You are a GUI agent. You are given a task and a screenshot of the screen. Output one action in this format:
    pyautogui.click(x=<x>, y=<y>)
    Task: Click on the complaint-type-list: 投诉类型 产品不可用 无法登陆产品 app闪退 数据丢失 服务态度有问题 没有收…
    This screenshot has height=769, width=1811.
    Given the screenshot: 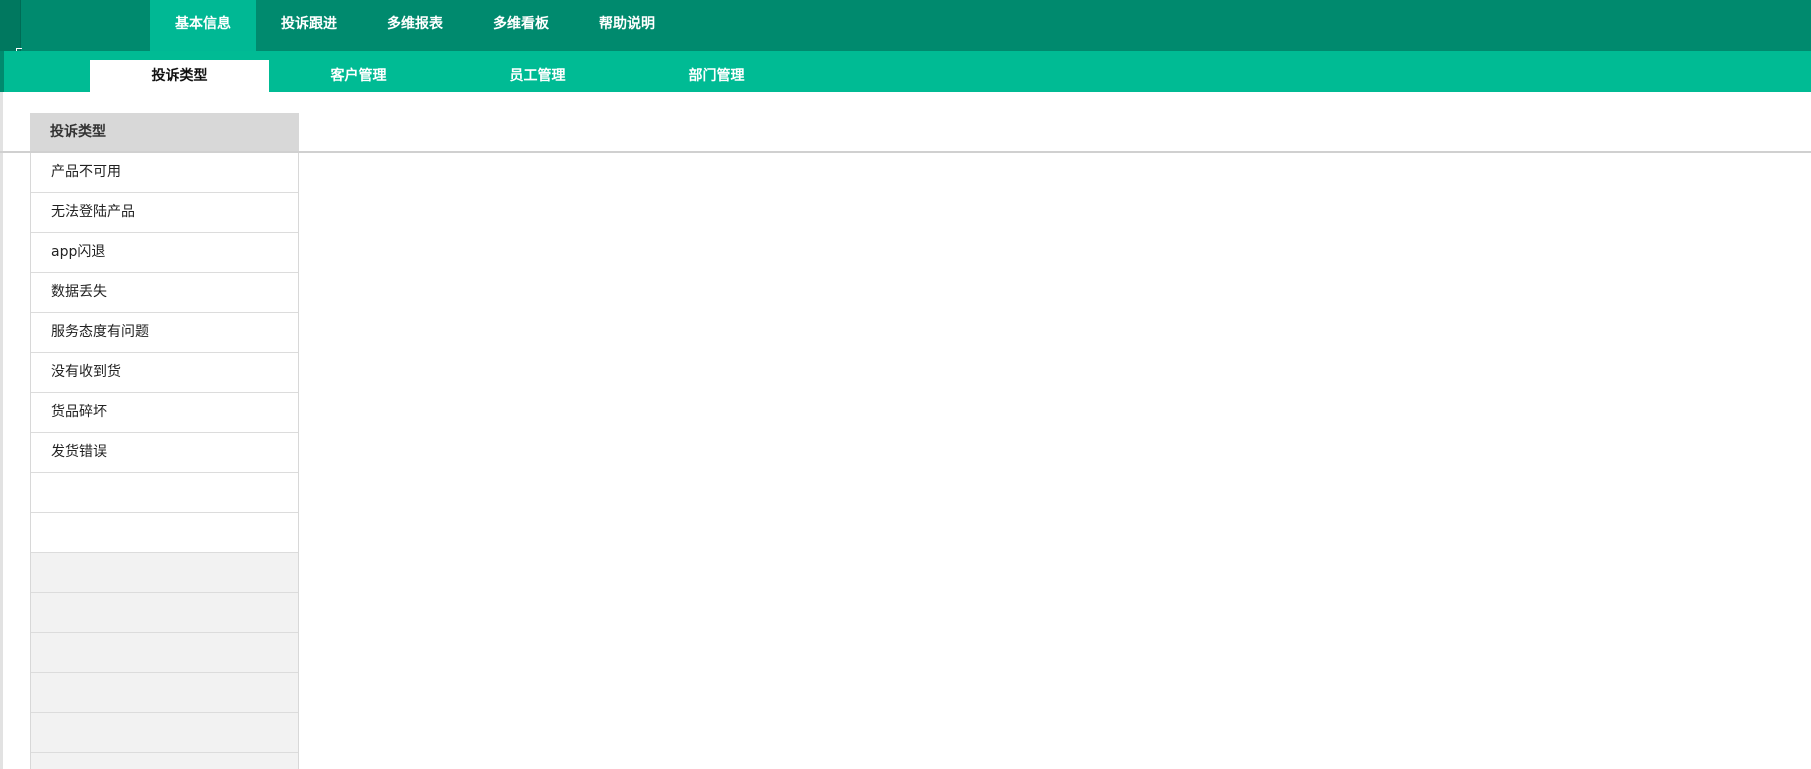 What is the action you would take?
    pyautogui.click(x=164, y=441)
    